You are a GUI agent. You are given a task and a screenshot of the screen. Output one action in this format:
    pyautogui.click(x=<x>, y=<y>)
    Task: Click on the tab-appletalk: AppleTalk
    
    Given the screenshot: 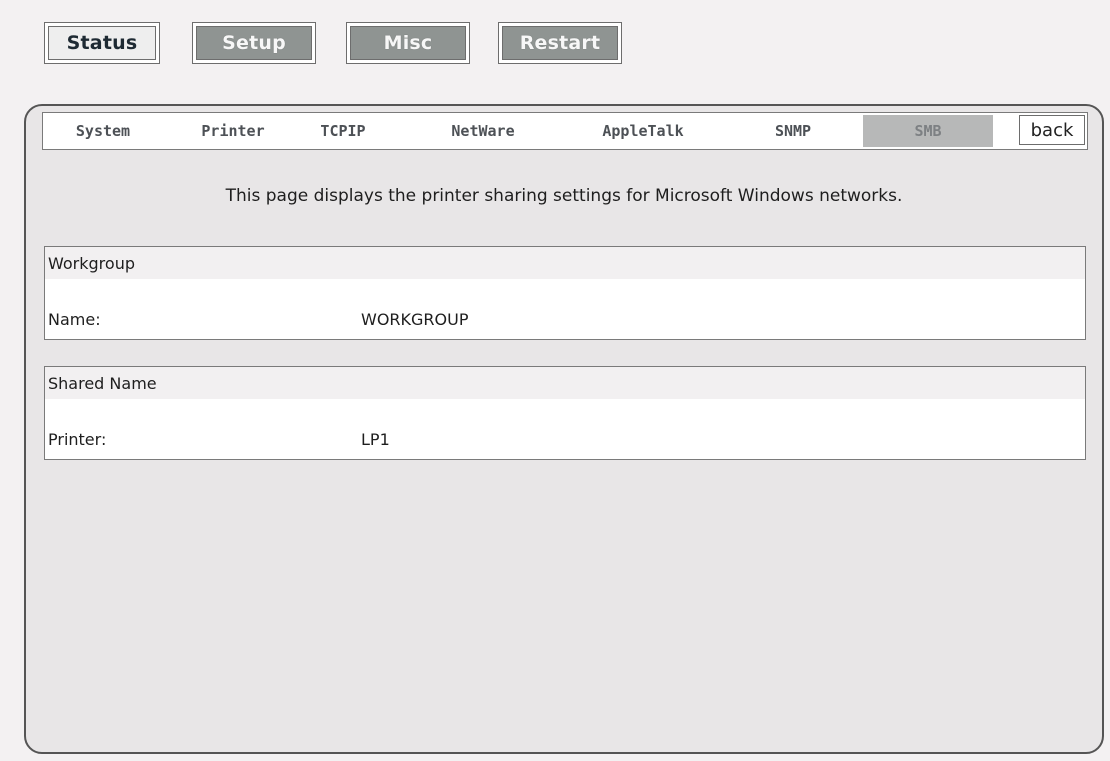 What is the action you would take?
    pyautogui.click(x=643, y=131)
    